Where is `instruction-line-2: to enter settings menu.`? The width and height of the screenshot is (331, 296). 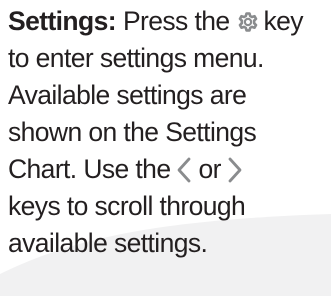
instruction-line-2: to enter settings menu. is located at coordinates (136, 58).